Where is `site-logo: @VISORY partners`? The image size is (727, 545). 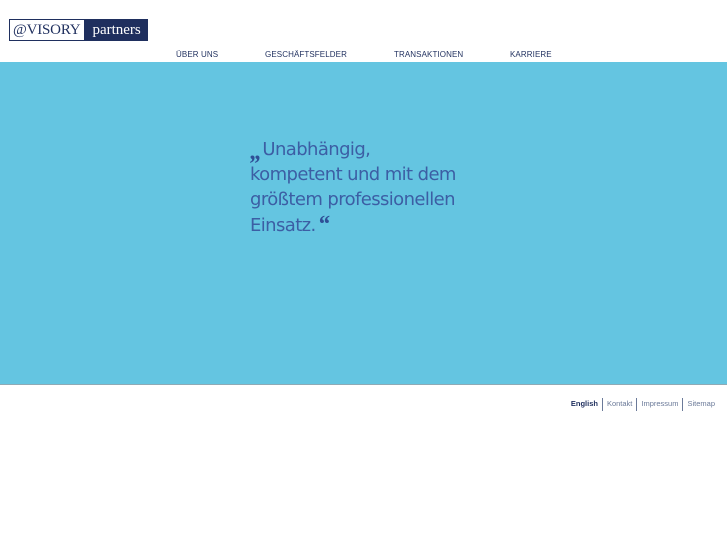
site-logo: @VISORY partners is located at coordinates (78, 30).